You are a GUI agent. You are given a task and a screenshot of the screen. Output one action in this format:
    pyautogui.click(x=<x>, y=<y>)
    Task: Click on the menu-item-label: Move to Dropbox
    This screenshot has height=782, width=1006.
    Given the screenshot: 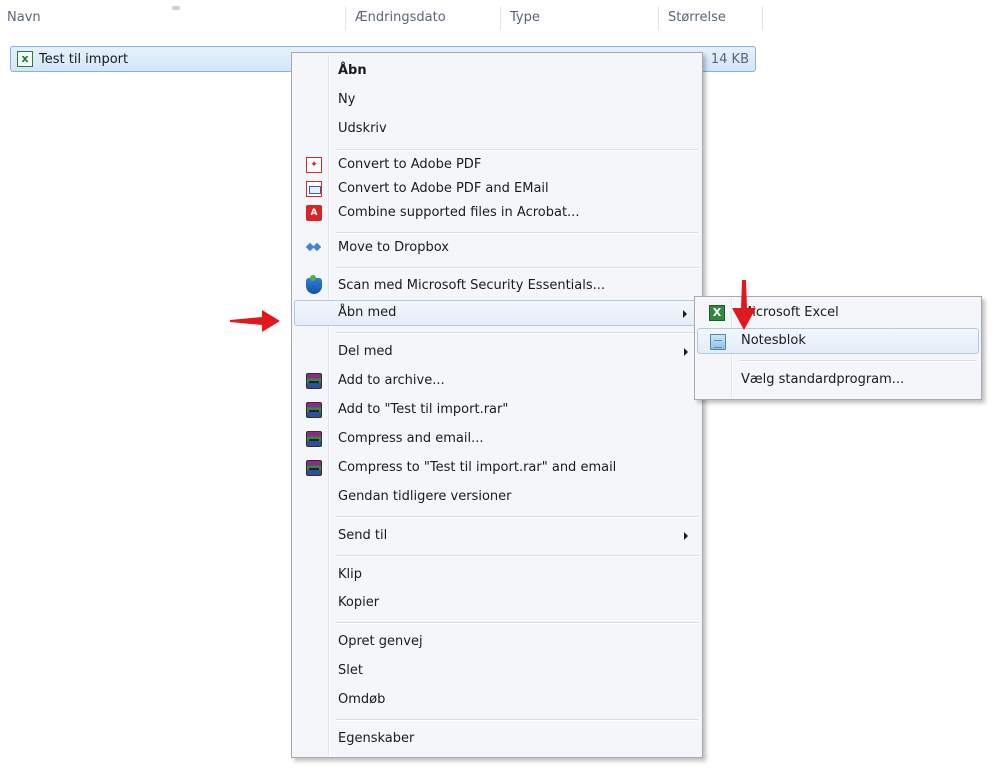 What is the action you would take?
    pyautogui.click(x=393, y=247)
    